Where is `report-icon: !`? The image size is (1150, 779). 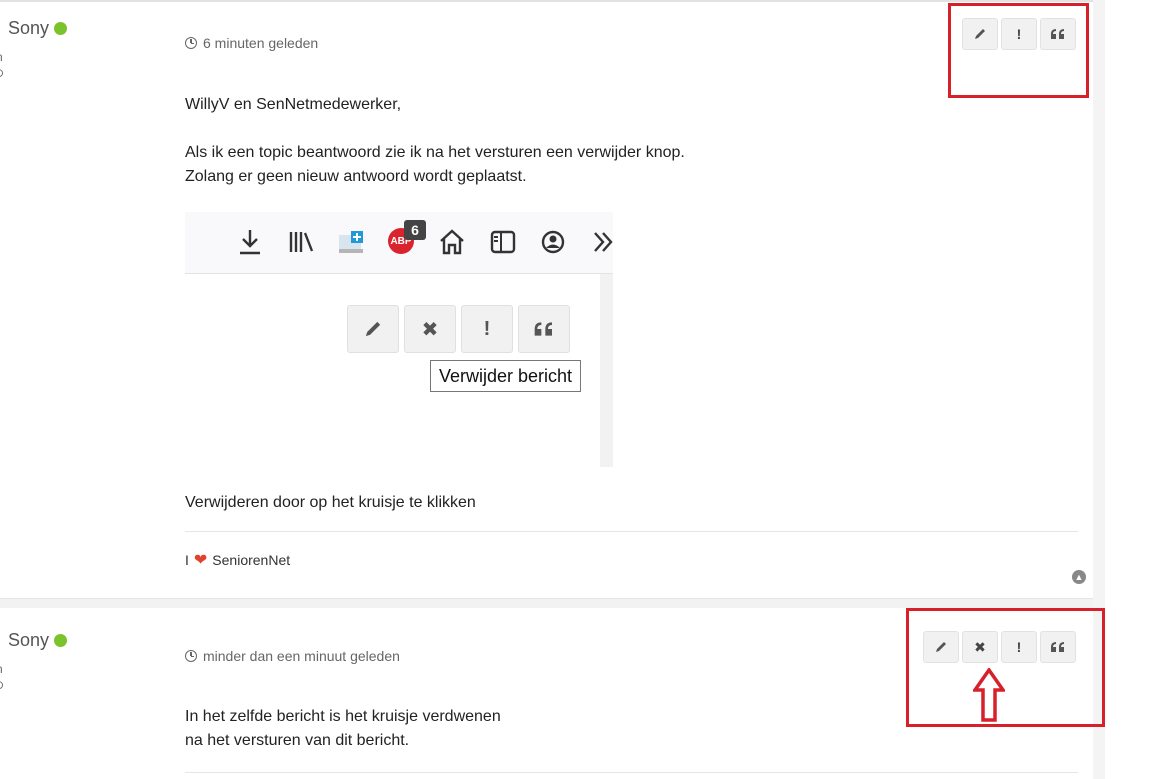 report-icon: ! is located at coordinates (487, 328).